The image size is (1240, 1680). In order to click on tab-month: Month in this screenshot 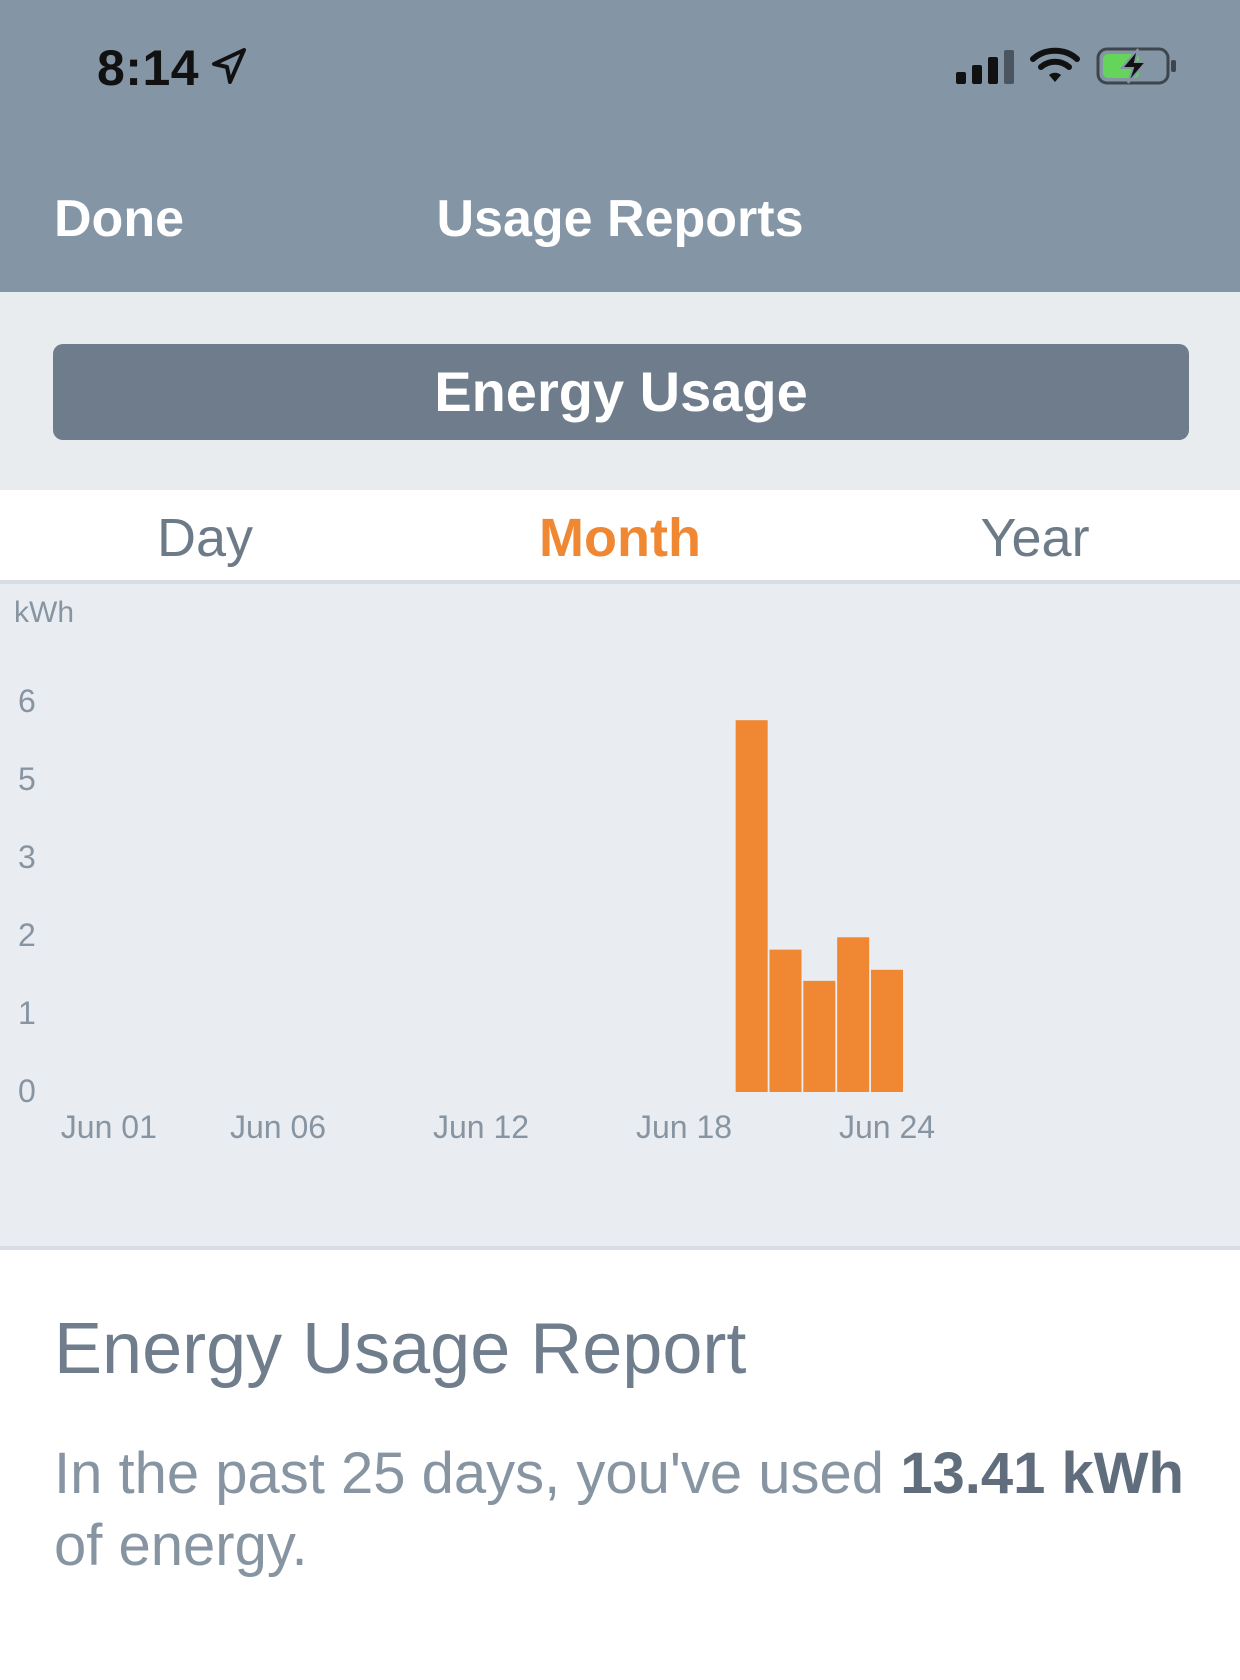, I will do `click(620, 535)`.